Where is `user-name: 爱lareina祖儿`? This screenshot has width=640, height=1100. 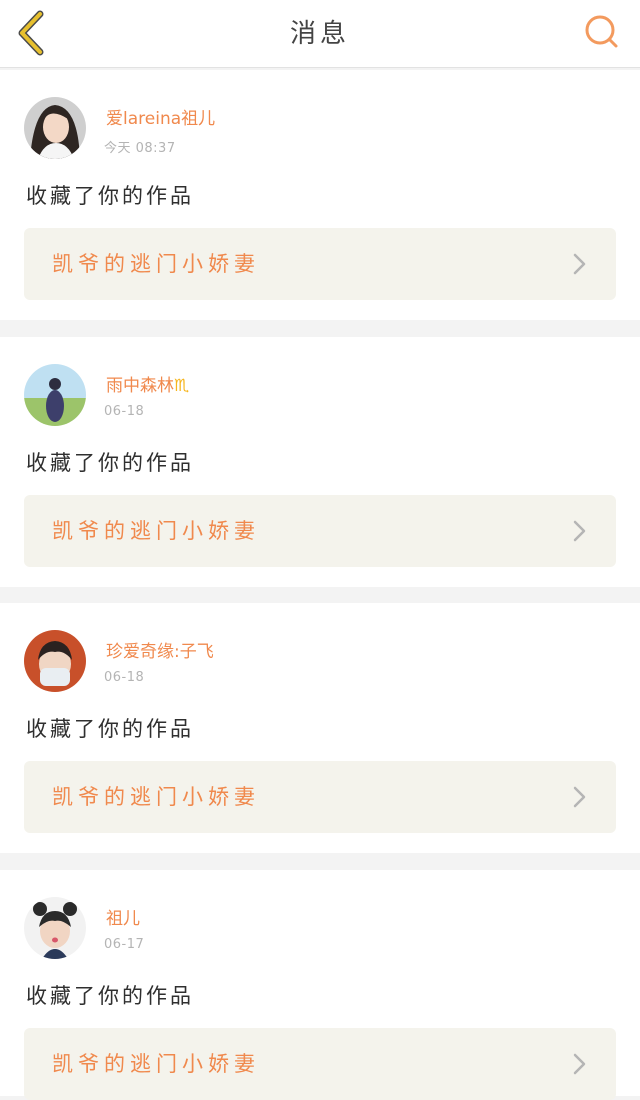
user-name: 爱lareina祖儿 is located at coordinates (160, 116).